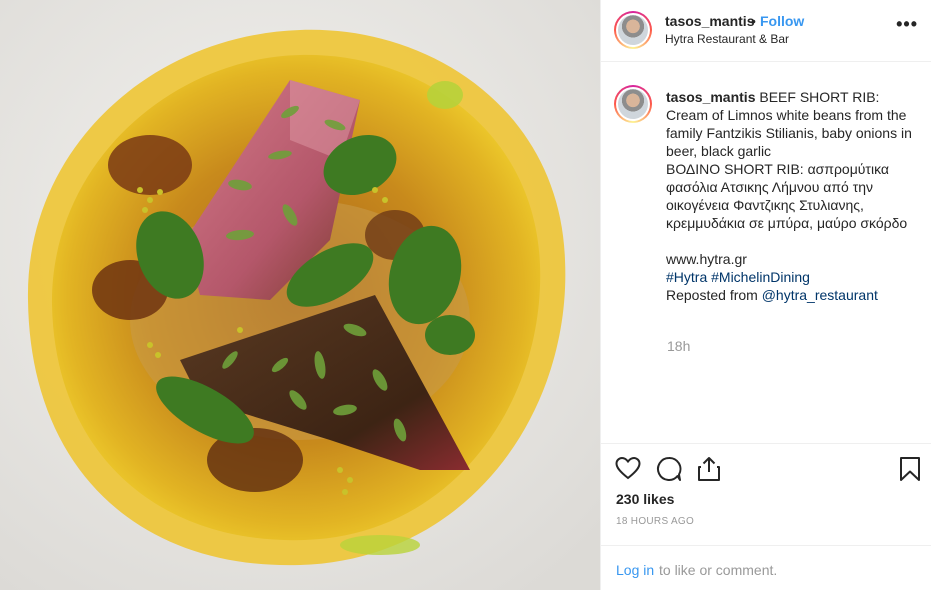  I want to click on likes-count: 230 likes, so click(645, 499).